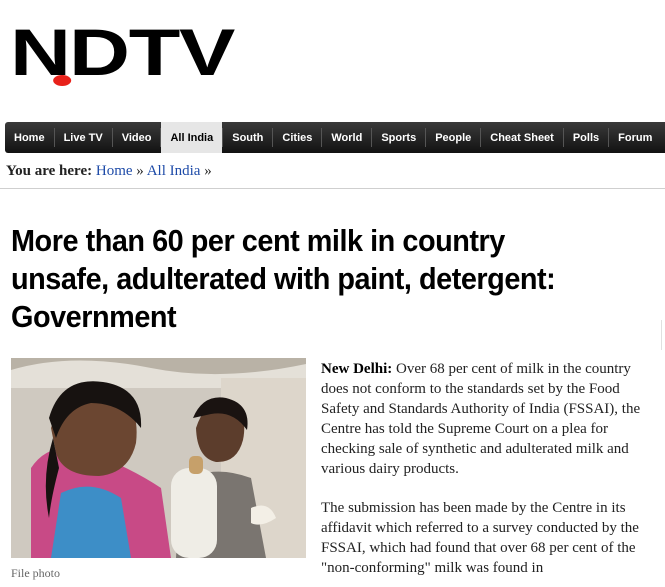  I want to click on article-dateline: New Delhi:, so click(357, 369).